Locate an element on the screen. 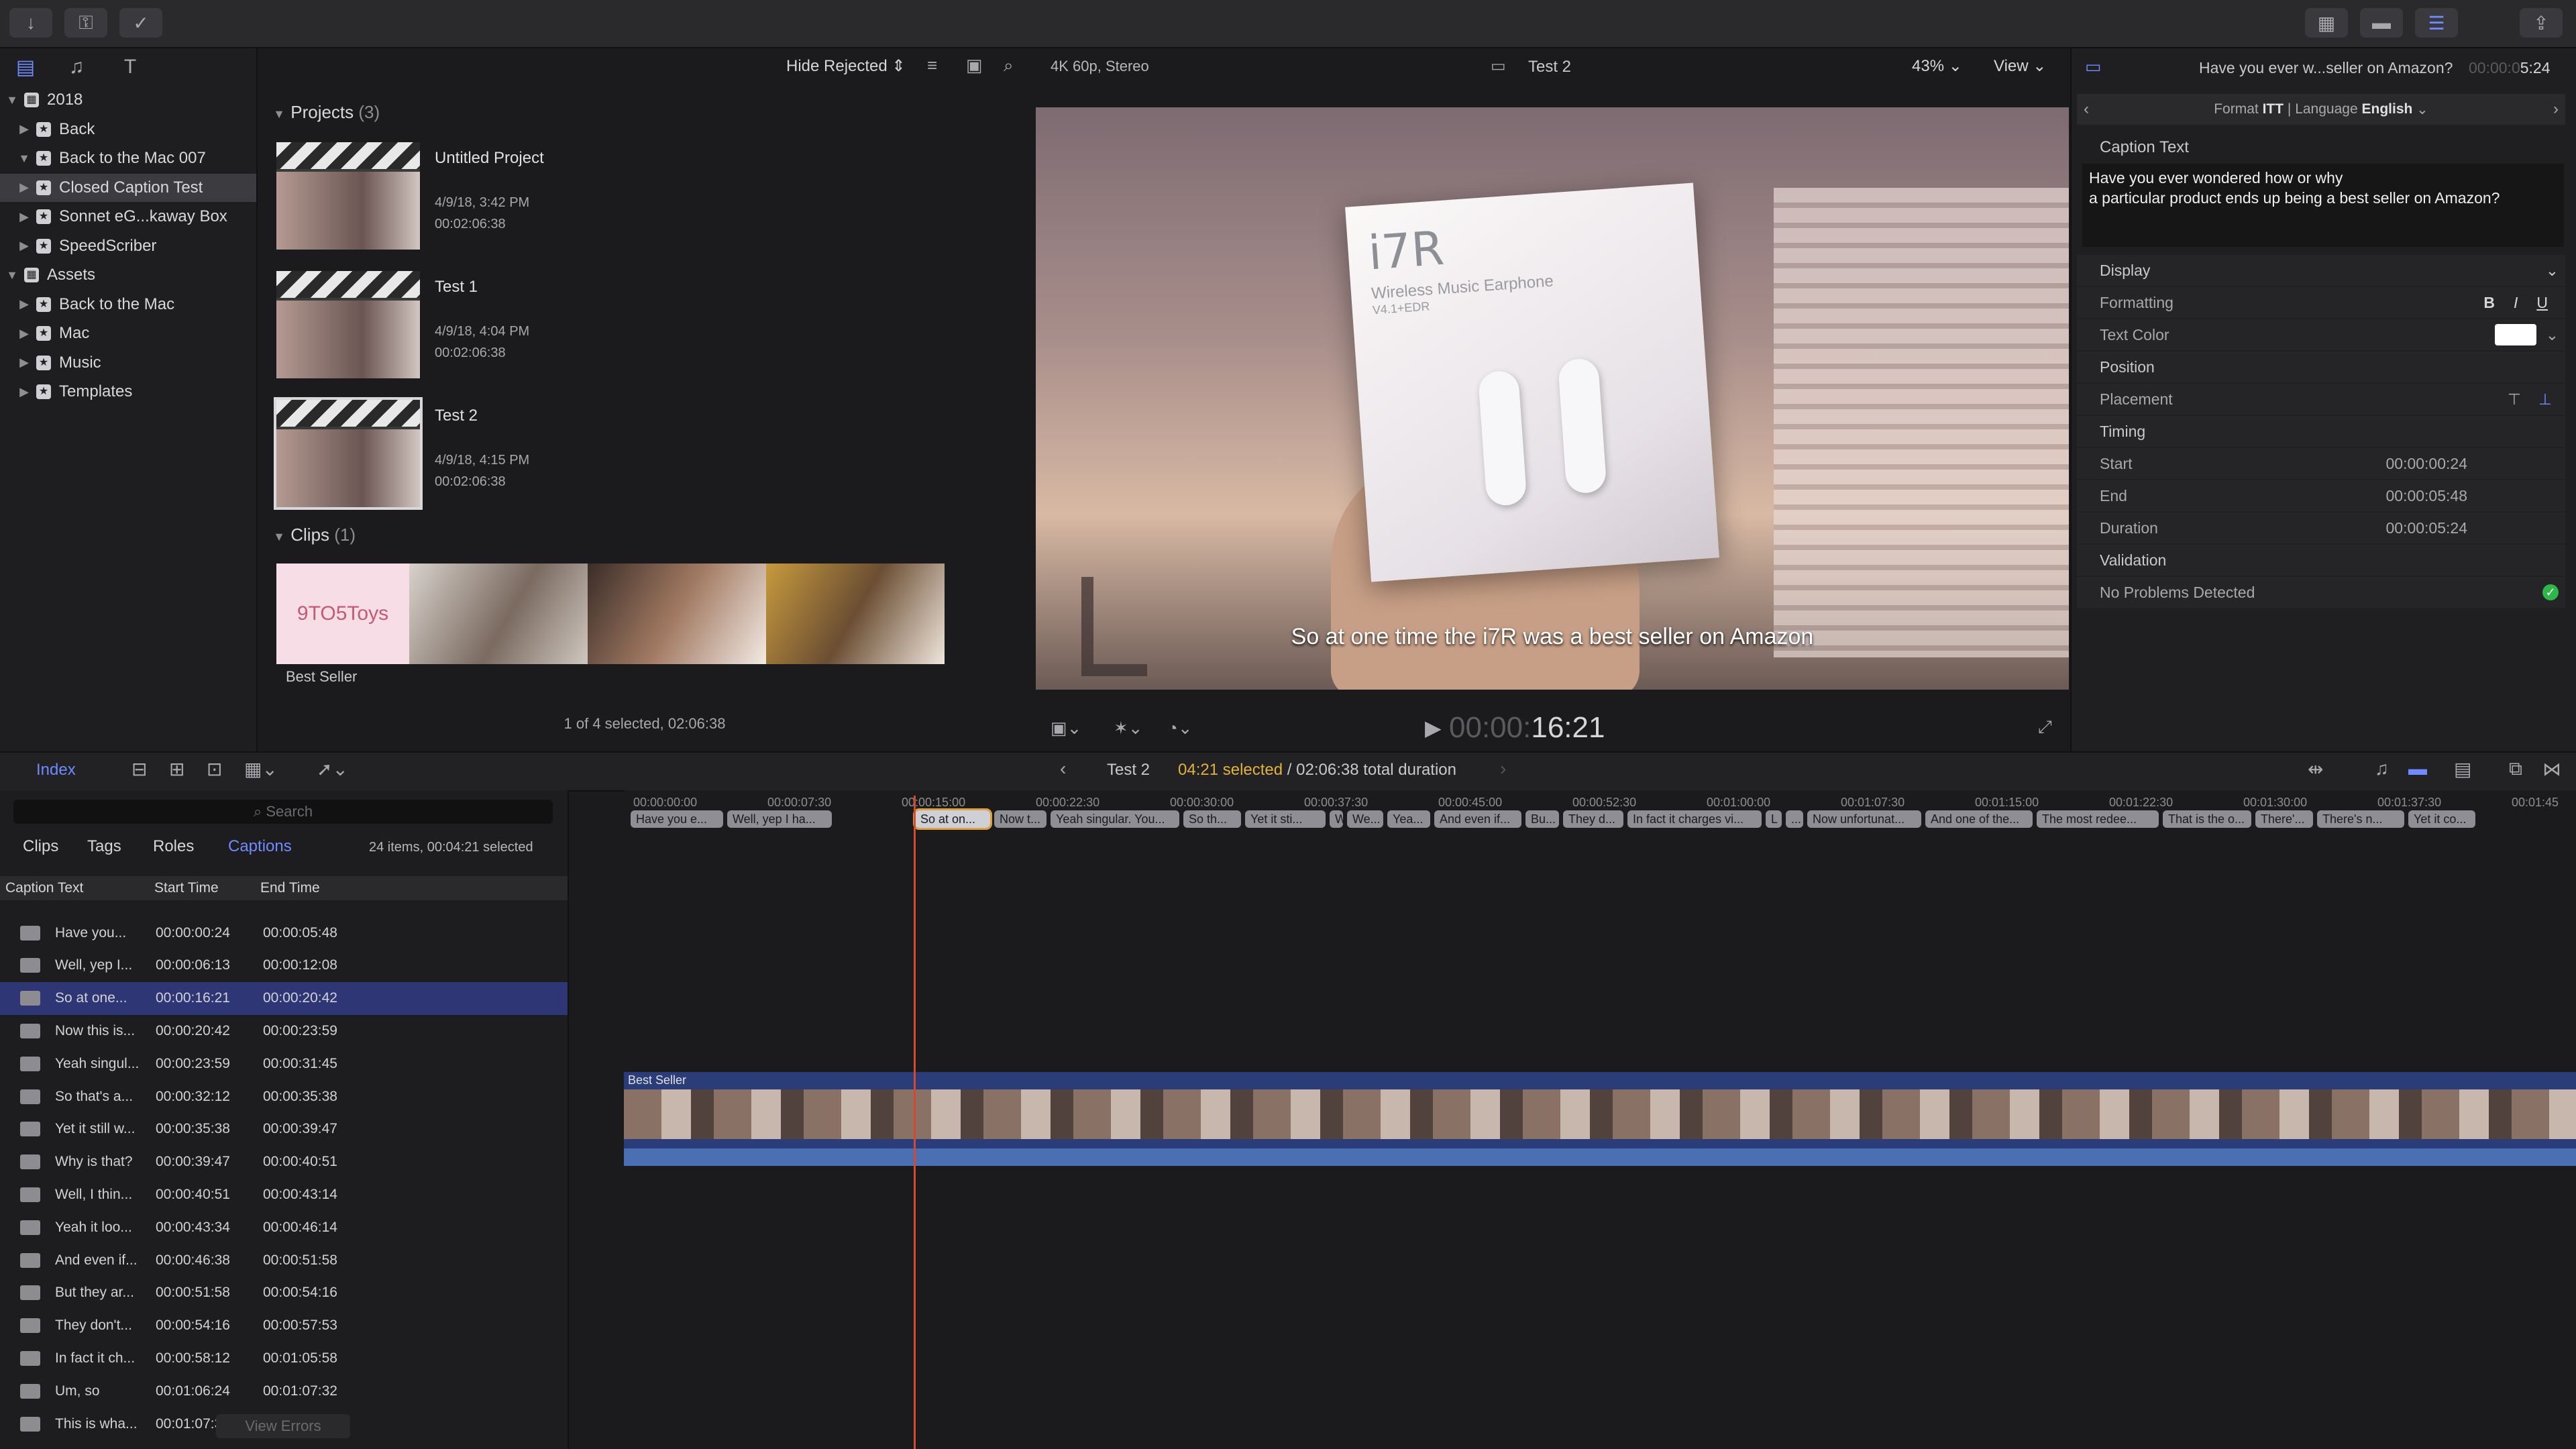 The height and width of the screenshot is (1449, 2576). previous-caption-icon: ‹ is located at coordinates (2086, 109).